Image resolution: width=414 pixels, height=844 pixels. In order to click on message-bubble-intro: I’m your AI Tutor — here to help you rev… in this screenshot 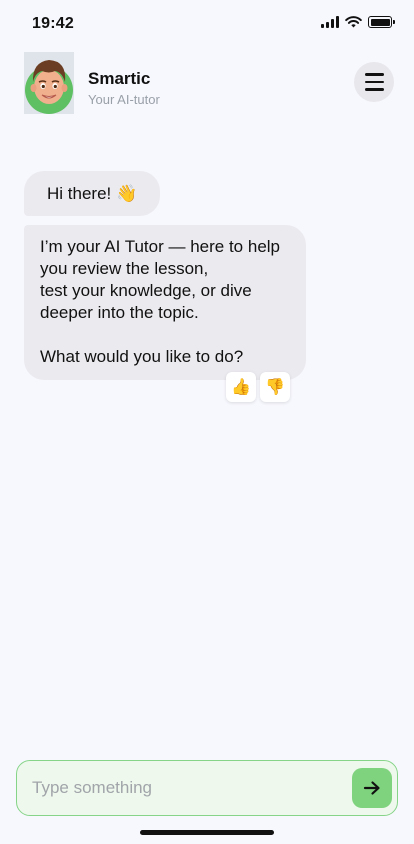, I will do `click(165, 302)`.